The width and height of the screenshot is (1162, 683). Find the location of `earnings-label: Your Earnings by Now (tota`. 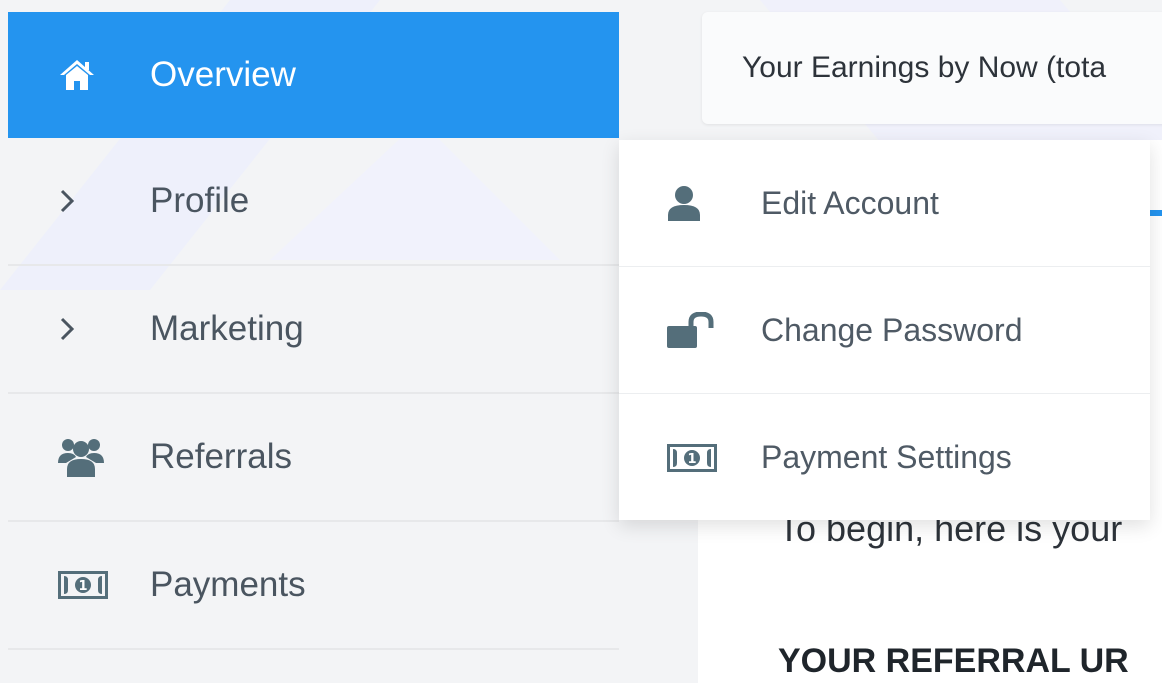

earnings-label: Your Earnings by Now (tota is located at coordinates (924, 67).